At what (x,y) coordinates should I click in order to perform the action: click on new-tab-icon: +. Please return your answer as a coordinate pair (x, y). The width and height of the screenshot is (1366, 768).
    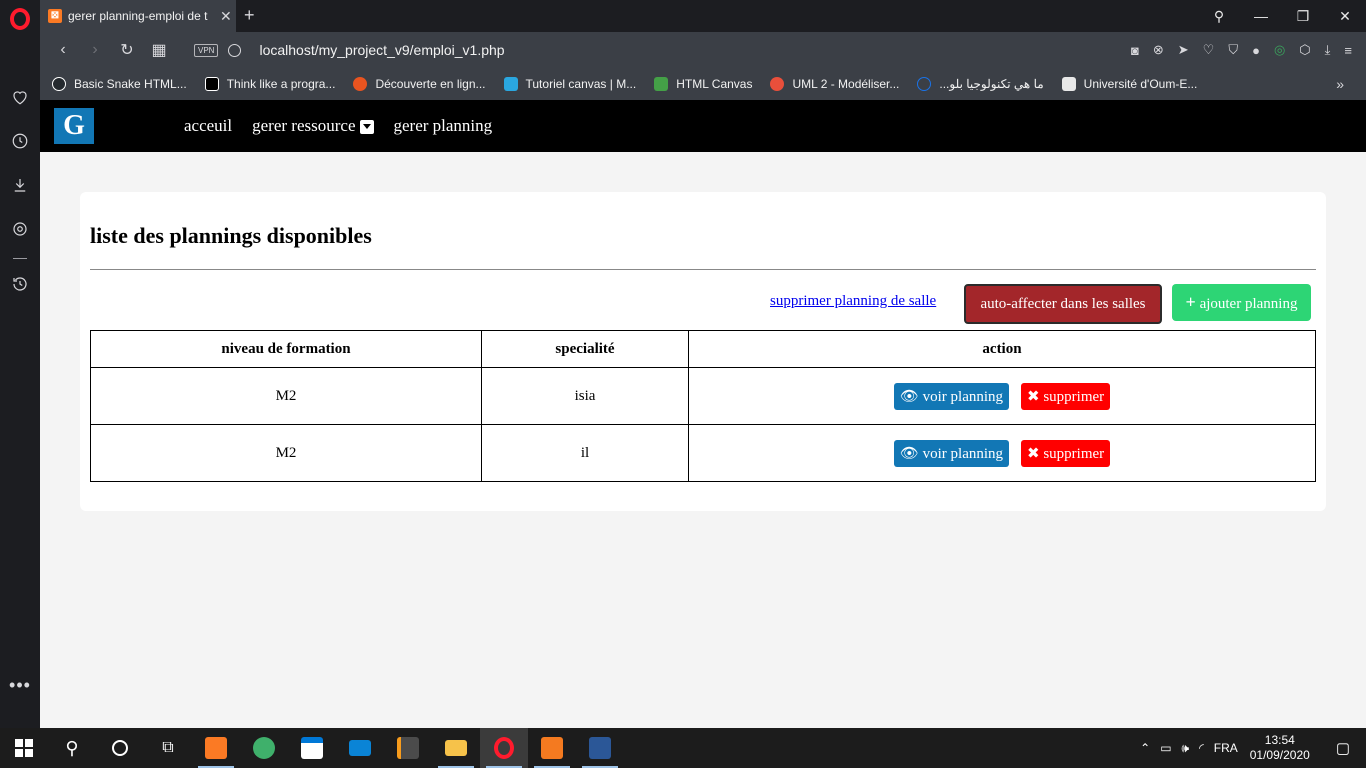
    Looking at the image, I should click on (249, 15).